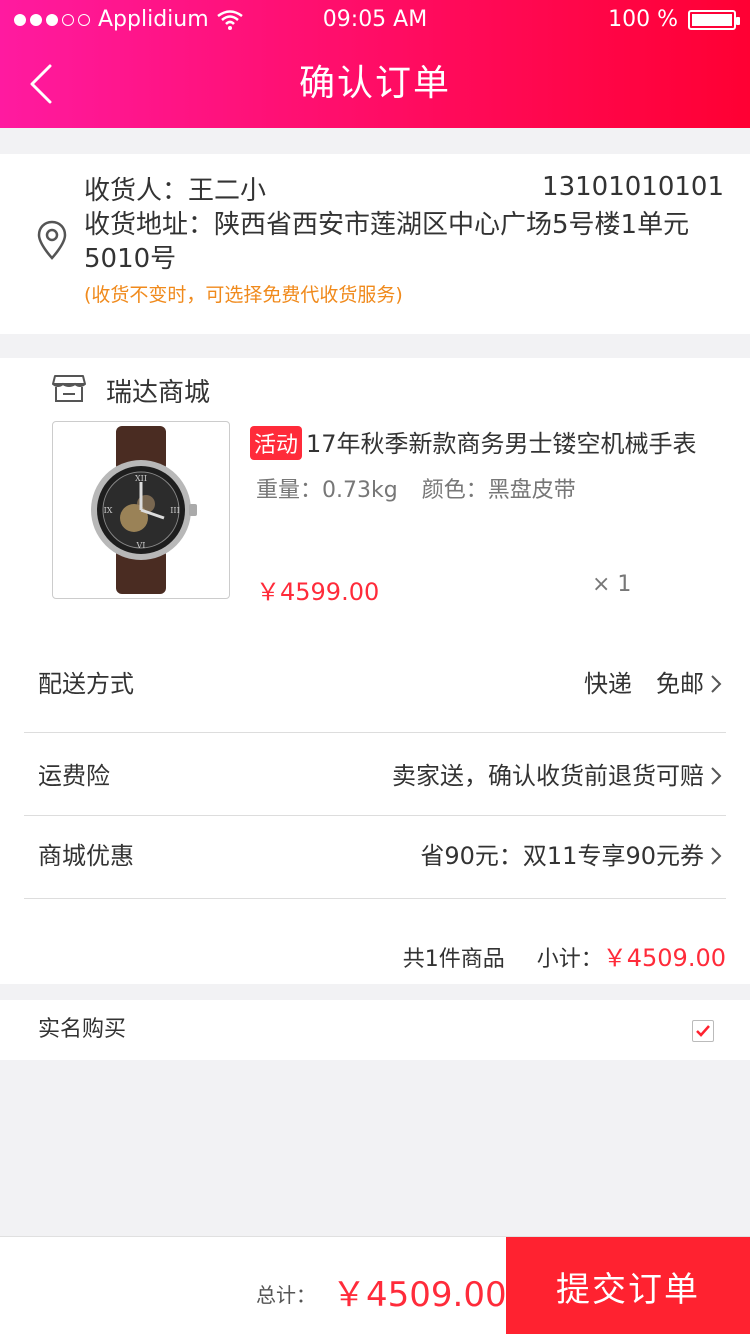  Describe the element at coordinates (419, 1295) in the screenshot. I see `total-amount: ￥4509.00` at that location.